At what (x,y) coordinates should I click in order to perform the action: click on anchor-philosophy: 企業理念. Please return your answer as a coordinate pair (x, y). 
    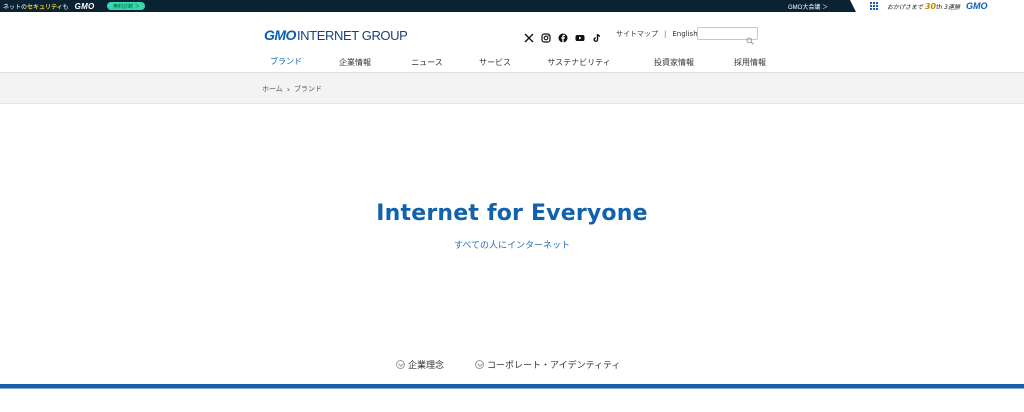
    Looking at the image, I should click on (420, 364).